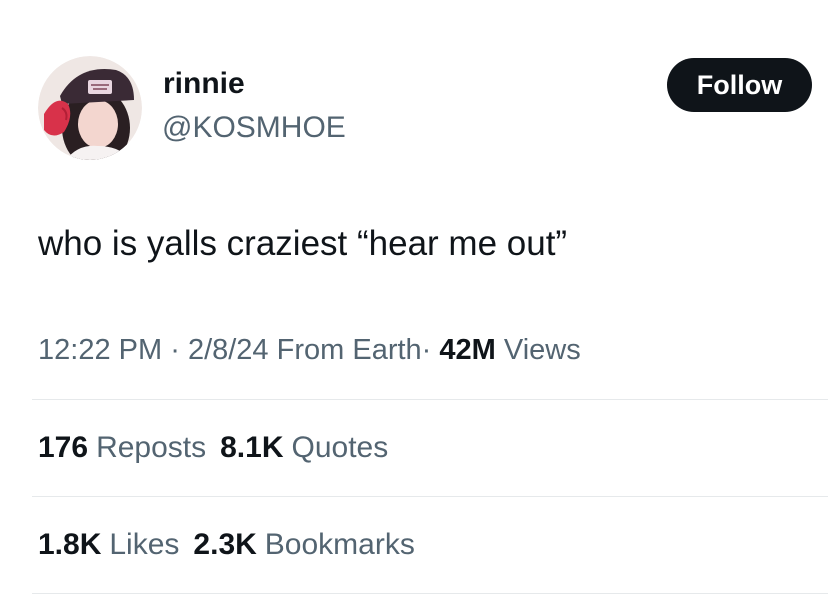 This screenshot has height=612, width=828. Describe the element at coordinates (252, 447) in the screenshot. I see `quotes-count: 8.1K` at that location.